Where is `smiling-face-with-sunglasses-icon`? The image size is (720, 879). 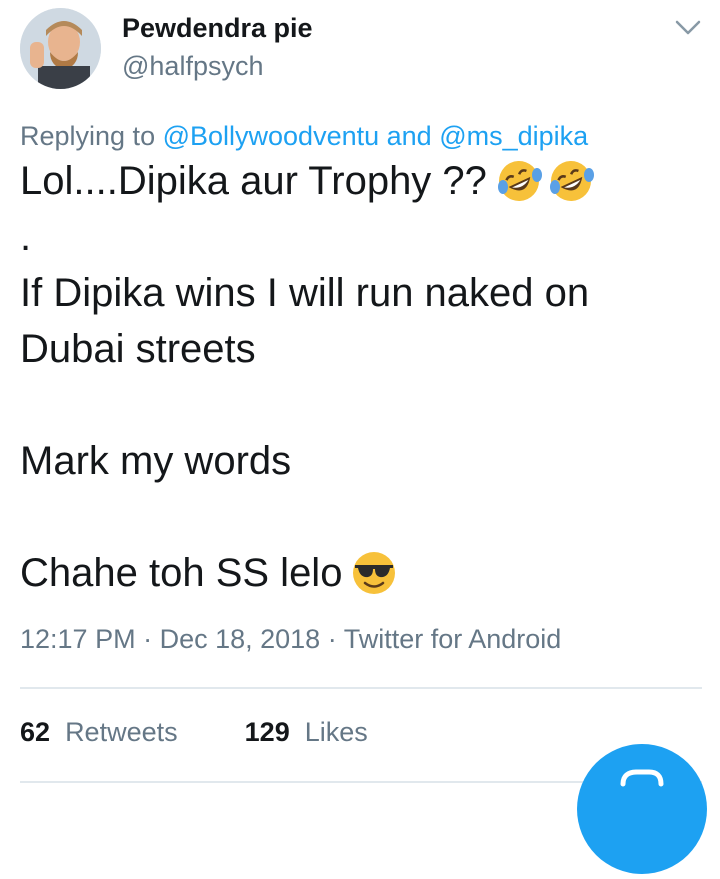 smiling-face-with-sunglasses-icon is located at coordinates (374, 573).